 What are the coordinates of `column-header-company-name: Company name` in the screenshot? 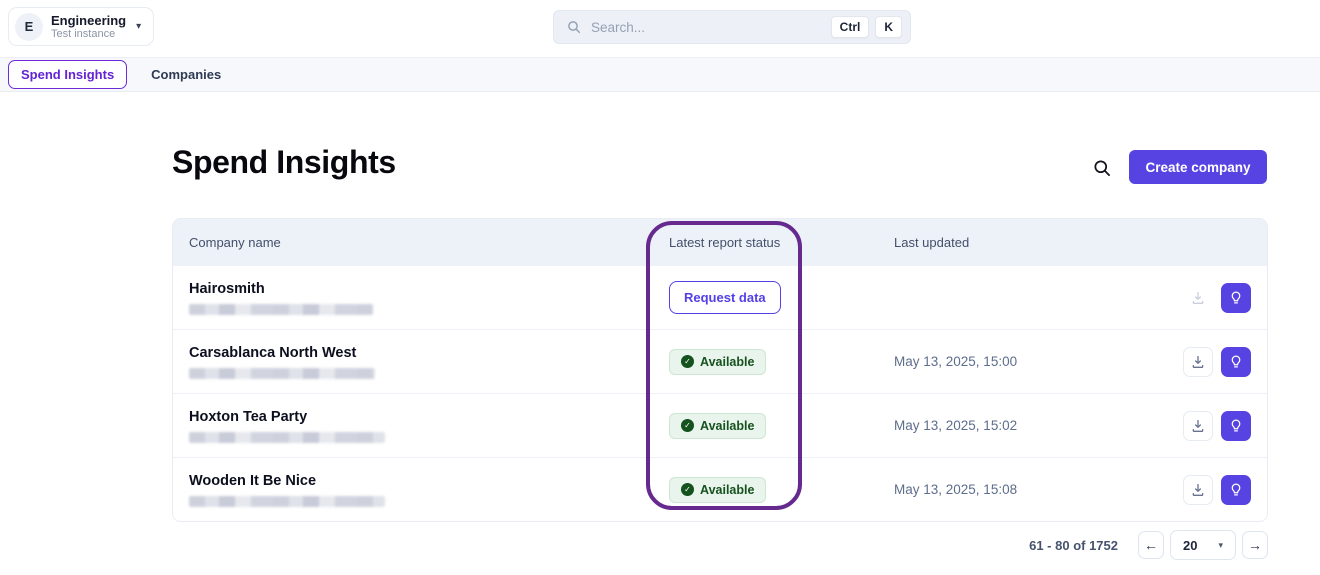 It's located at (235, 242).